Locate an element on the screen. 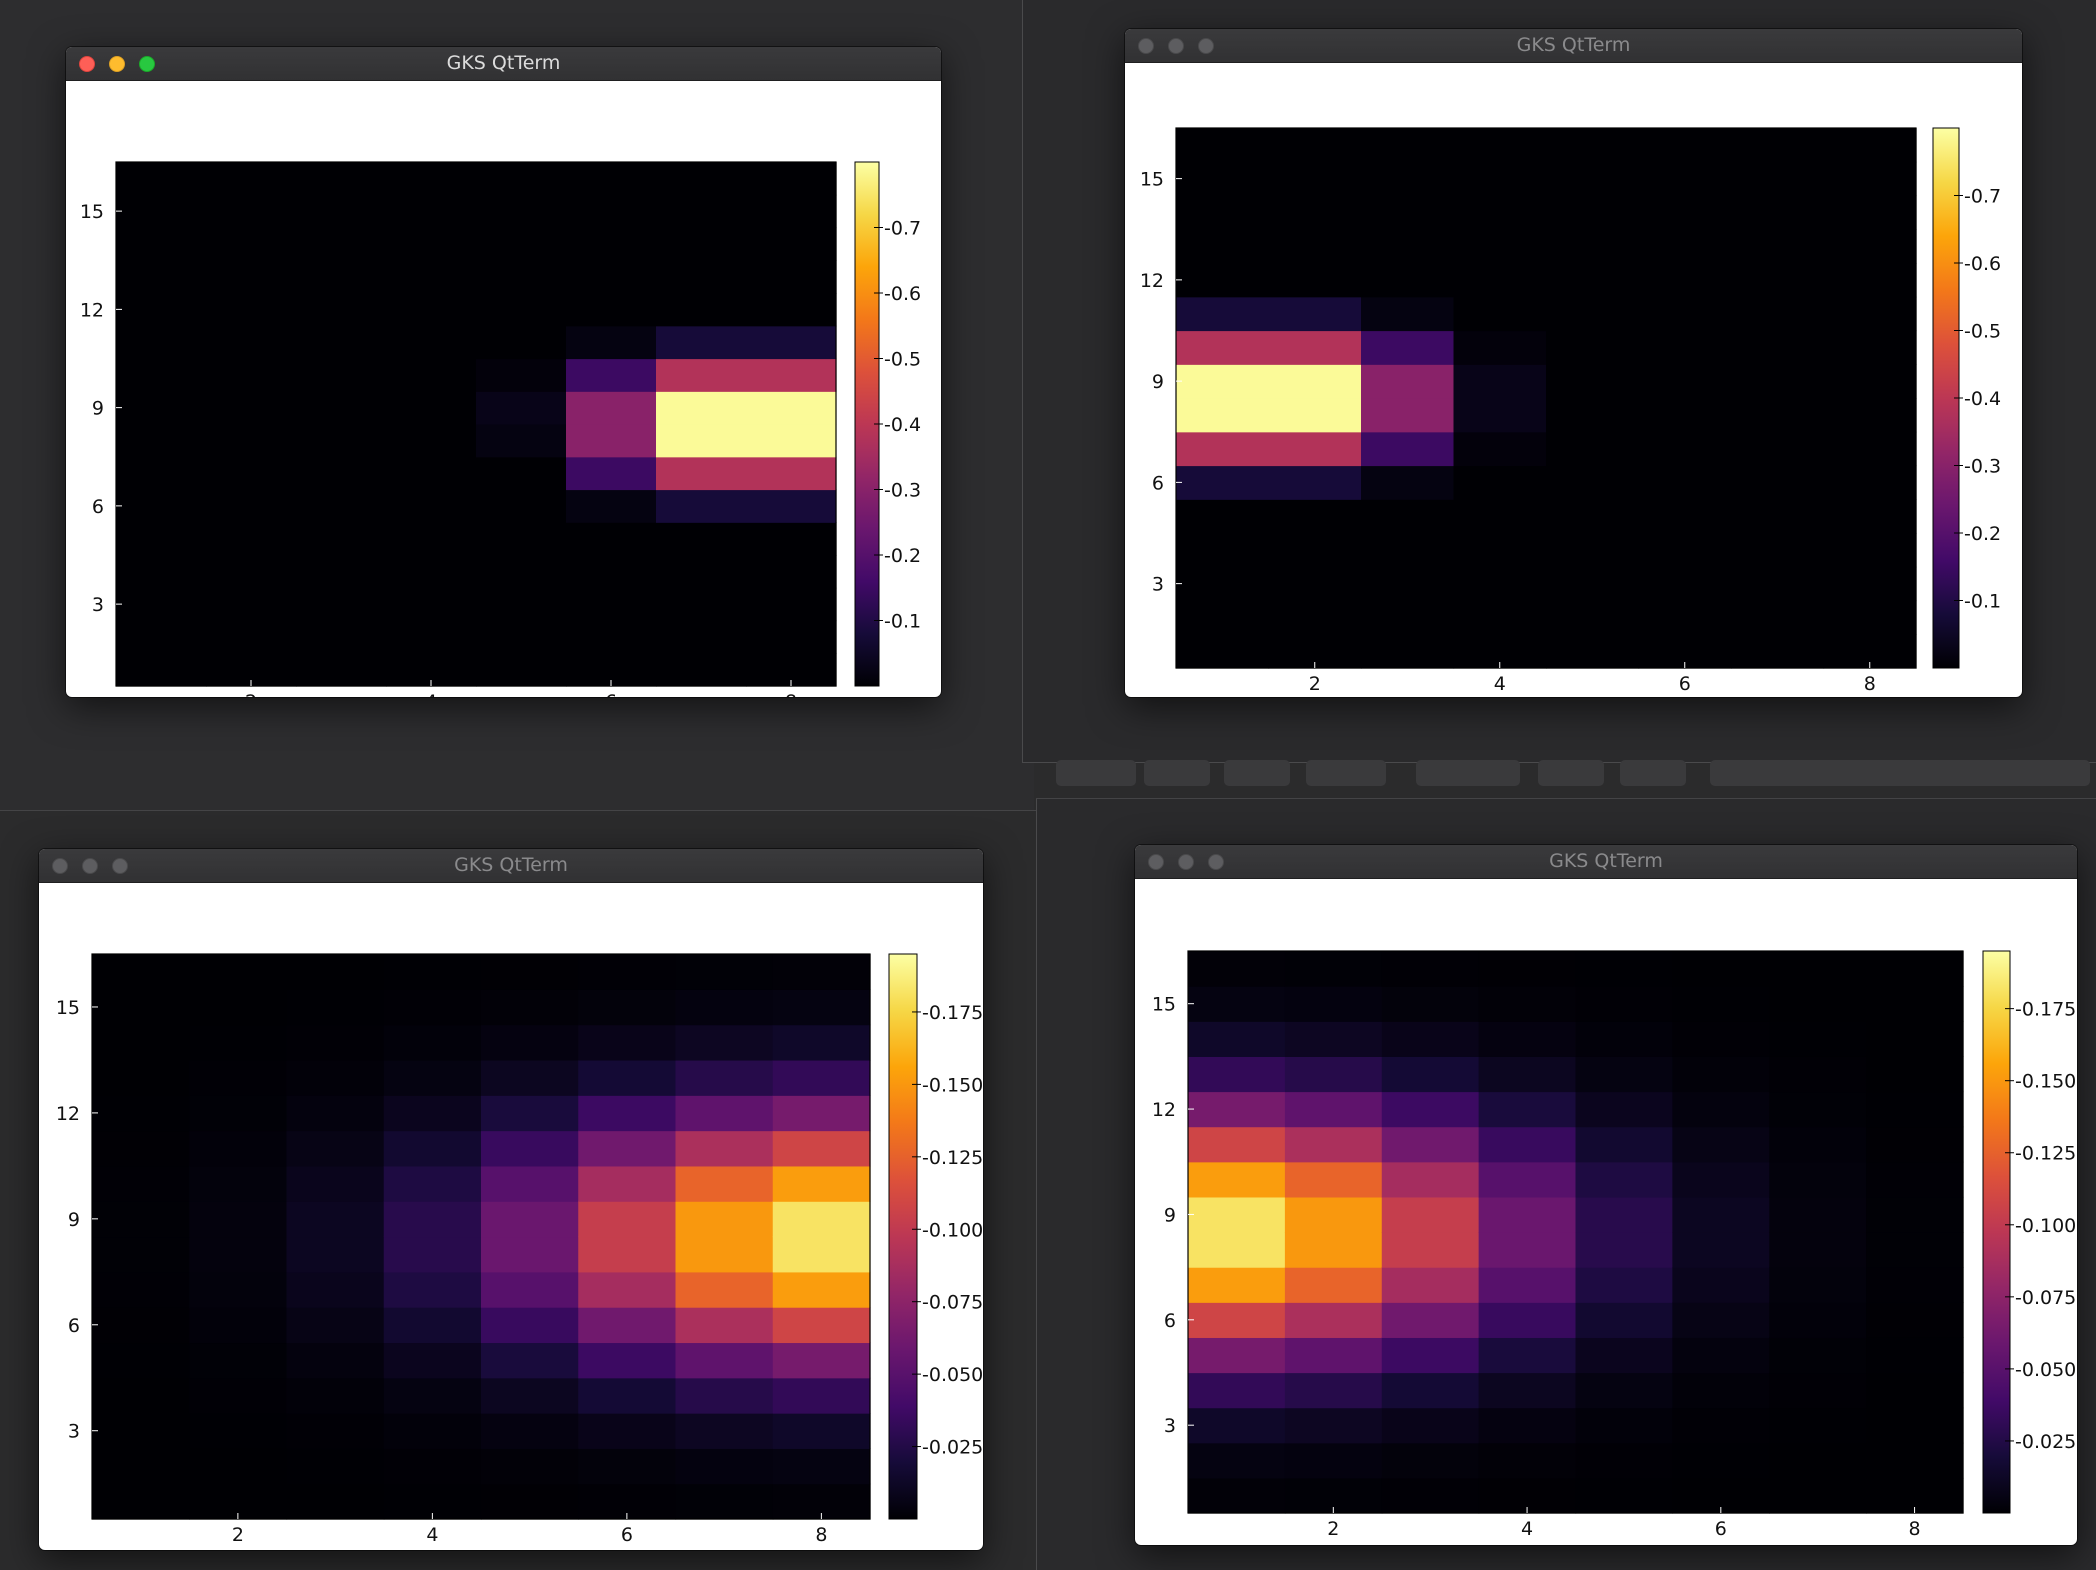  heatmap-cells is located at coordinates (1546, 398).